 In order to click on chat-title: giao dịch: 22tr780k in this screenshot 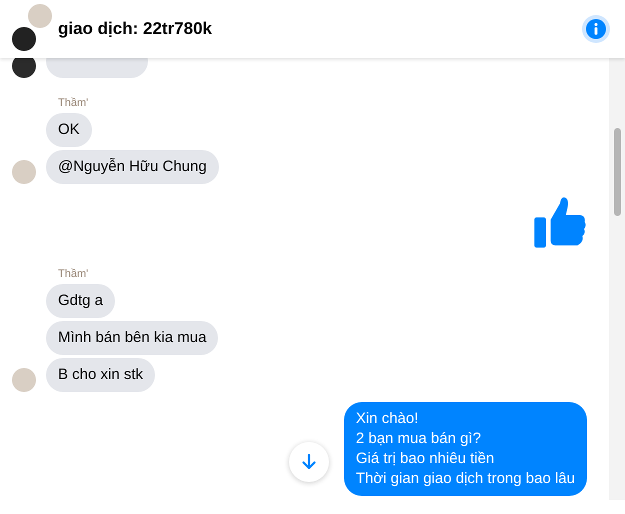, I will do `click(135, 29)`.